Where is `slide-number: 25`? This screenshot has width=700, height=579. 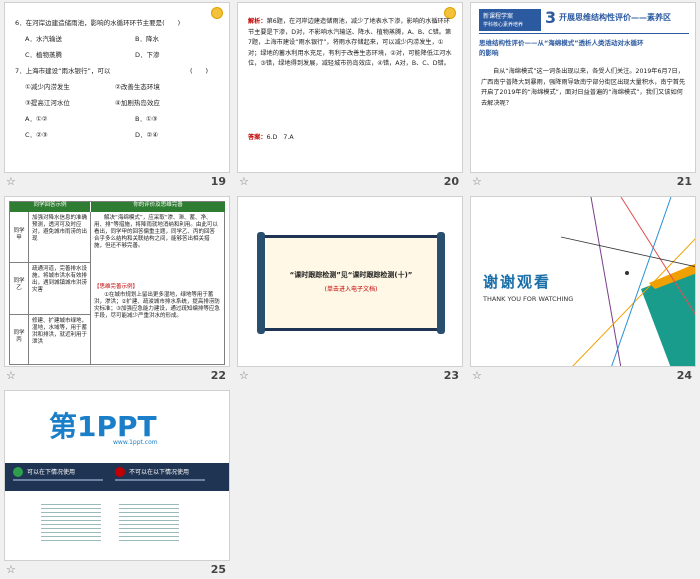
slide-number: 25 is located at coordinates (218, 569).